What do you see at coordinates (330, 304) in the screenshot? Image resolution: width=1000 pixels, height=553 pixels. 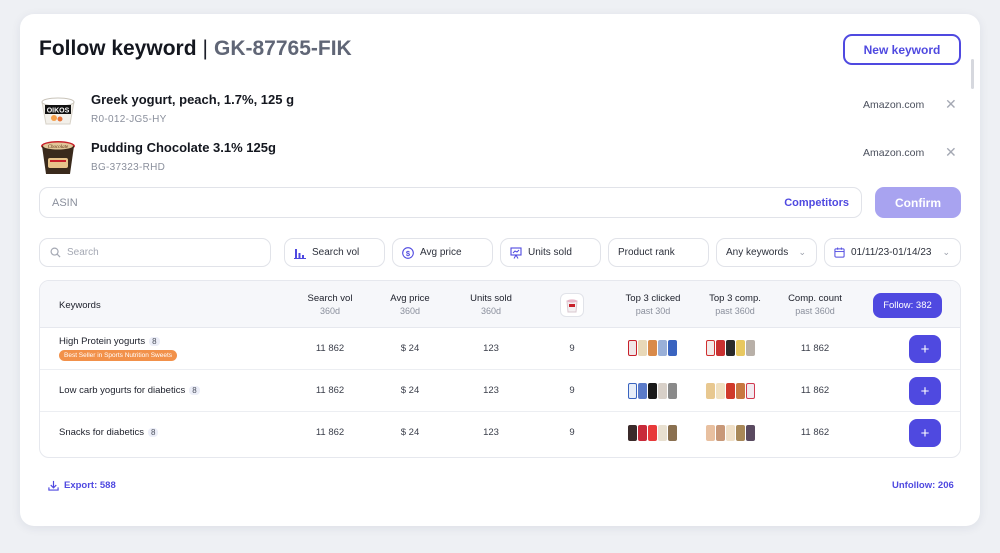 I see `header-search-vol: Search vol 360d` at bounding box center [330, 304].